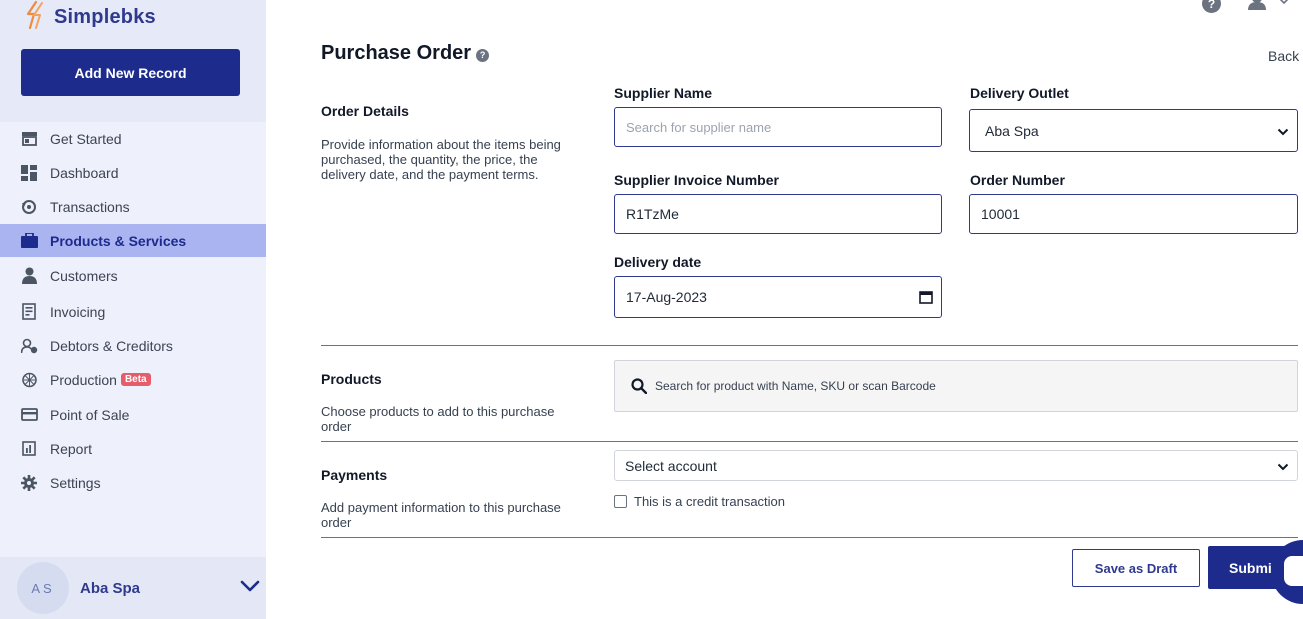  What do you see at coordinates (396, 53) in the screenshot?
I see `page-title-text: Purchase Order` at bounding box center [396, 53].